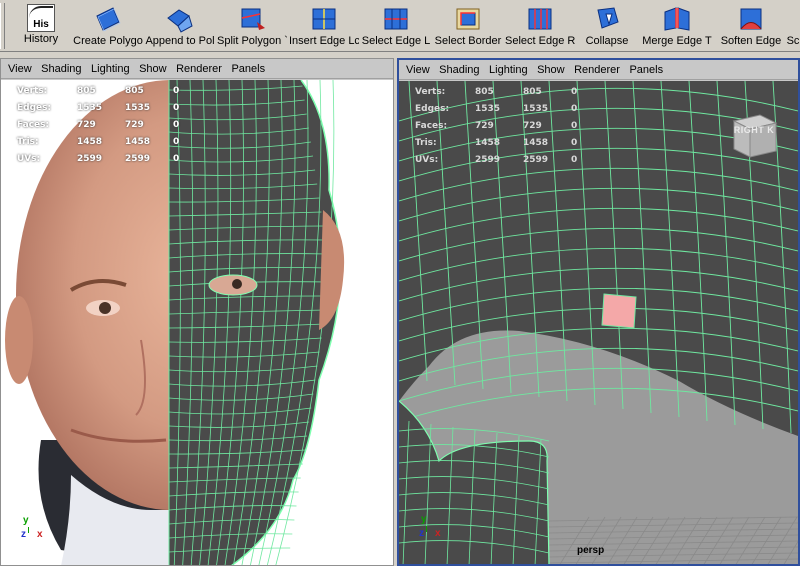 This screenshot has width=800, height=566. I want to click on ear-photo, so click(332, 270).